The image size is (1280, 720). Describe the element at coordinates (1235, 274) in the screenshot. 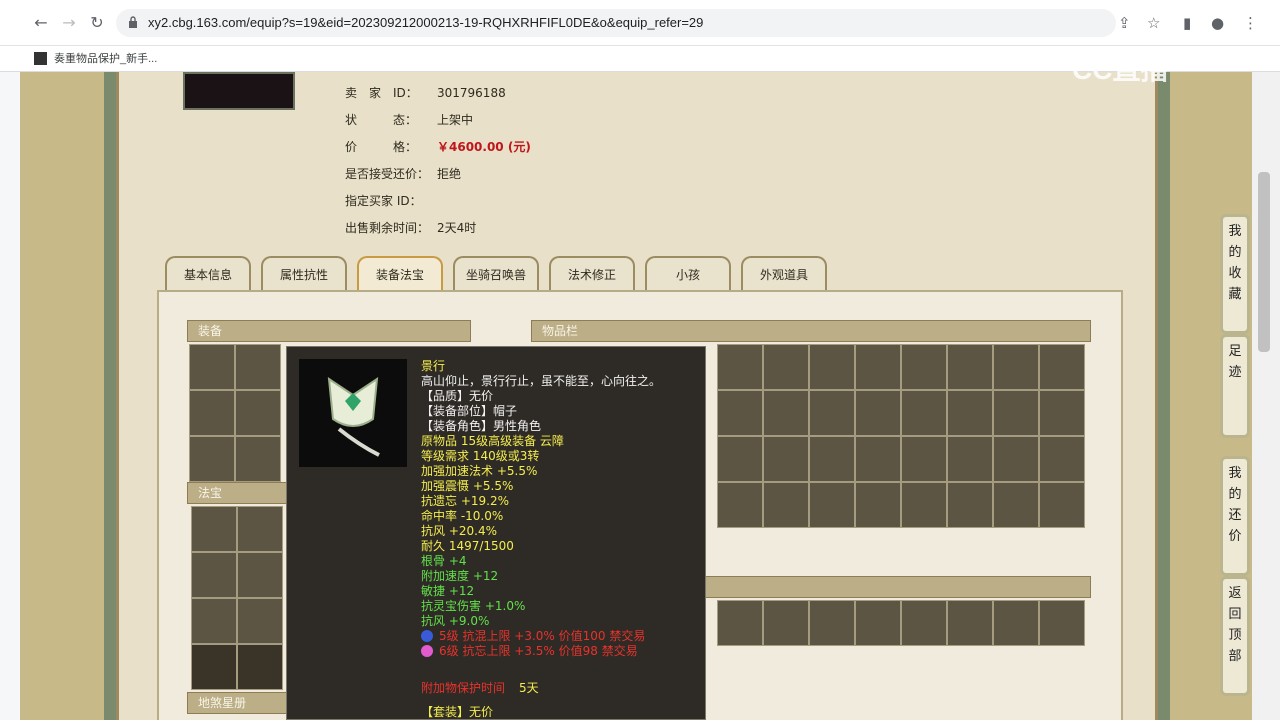

I see `favorites-button: 我的收藏` at that location.